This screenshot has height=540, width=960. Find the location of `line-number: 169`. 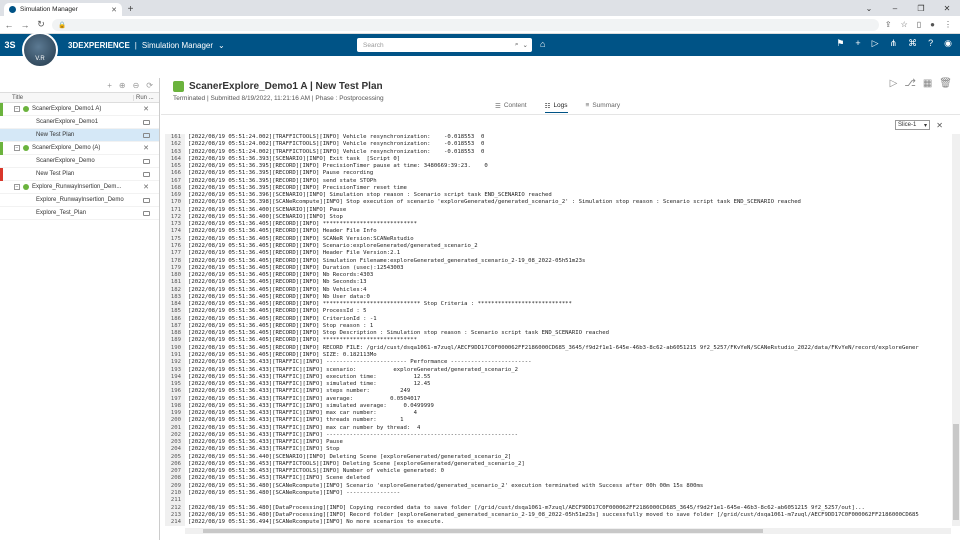

line-number: 169 is located at coordinates (175, 196).